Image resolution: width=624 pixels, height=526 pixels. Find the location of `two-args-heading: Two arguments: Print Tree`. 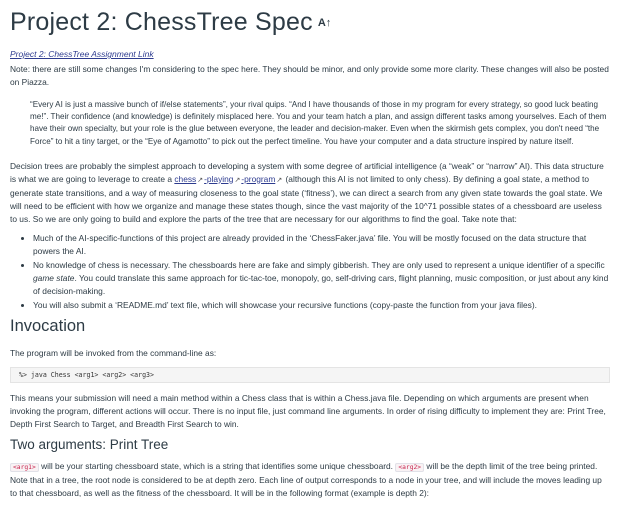

two-args-heading: Two arguments: Print Tree is located at coordinates (89, 444).